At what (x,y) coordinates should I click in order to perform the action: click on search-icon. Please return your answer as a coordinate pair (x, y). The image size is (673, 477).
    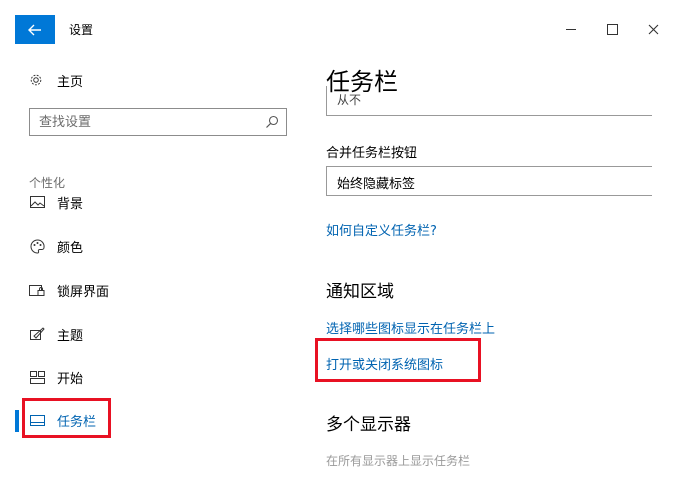
    Looking at the image, I should click on (272, 121).